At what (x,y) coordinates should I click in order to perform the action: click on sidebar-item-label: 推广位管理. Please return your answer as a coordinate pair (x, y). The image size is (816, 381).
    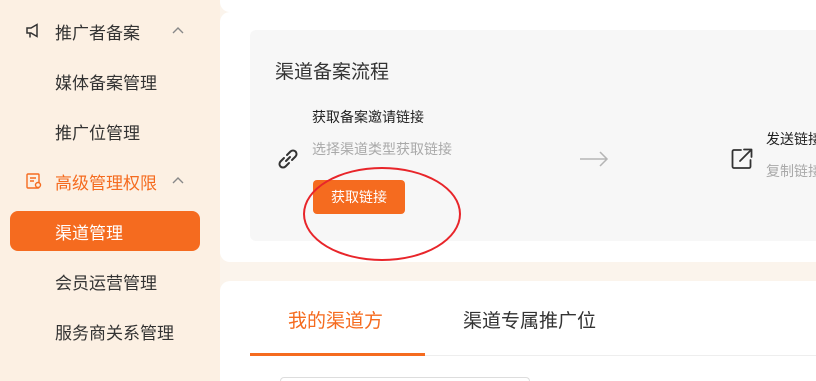
    Looking at the image, I should click on (97, 133).